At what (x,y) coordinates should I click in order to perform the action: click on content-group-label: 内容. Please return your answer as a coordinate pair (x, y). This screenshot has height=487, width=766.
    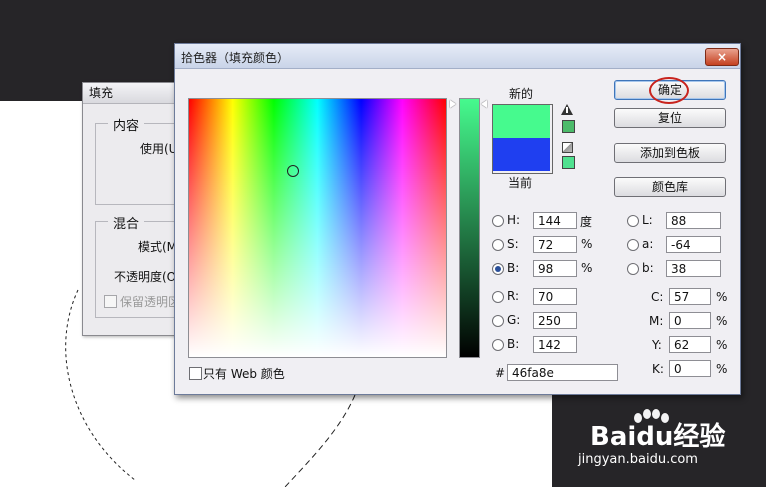
    Looking at the image, I should click on (126, 124).